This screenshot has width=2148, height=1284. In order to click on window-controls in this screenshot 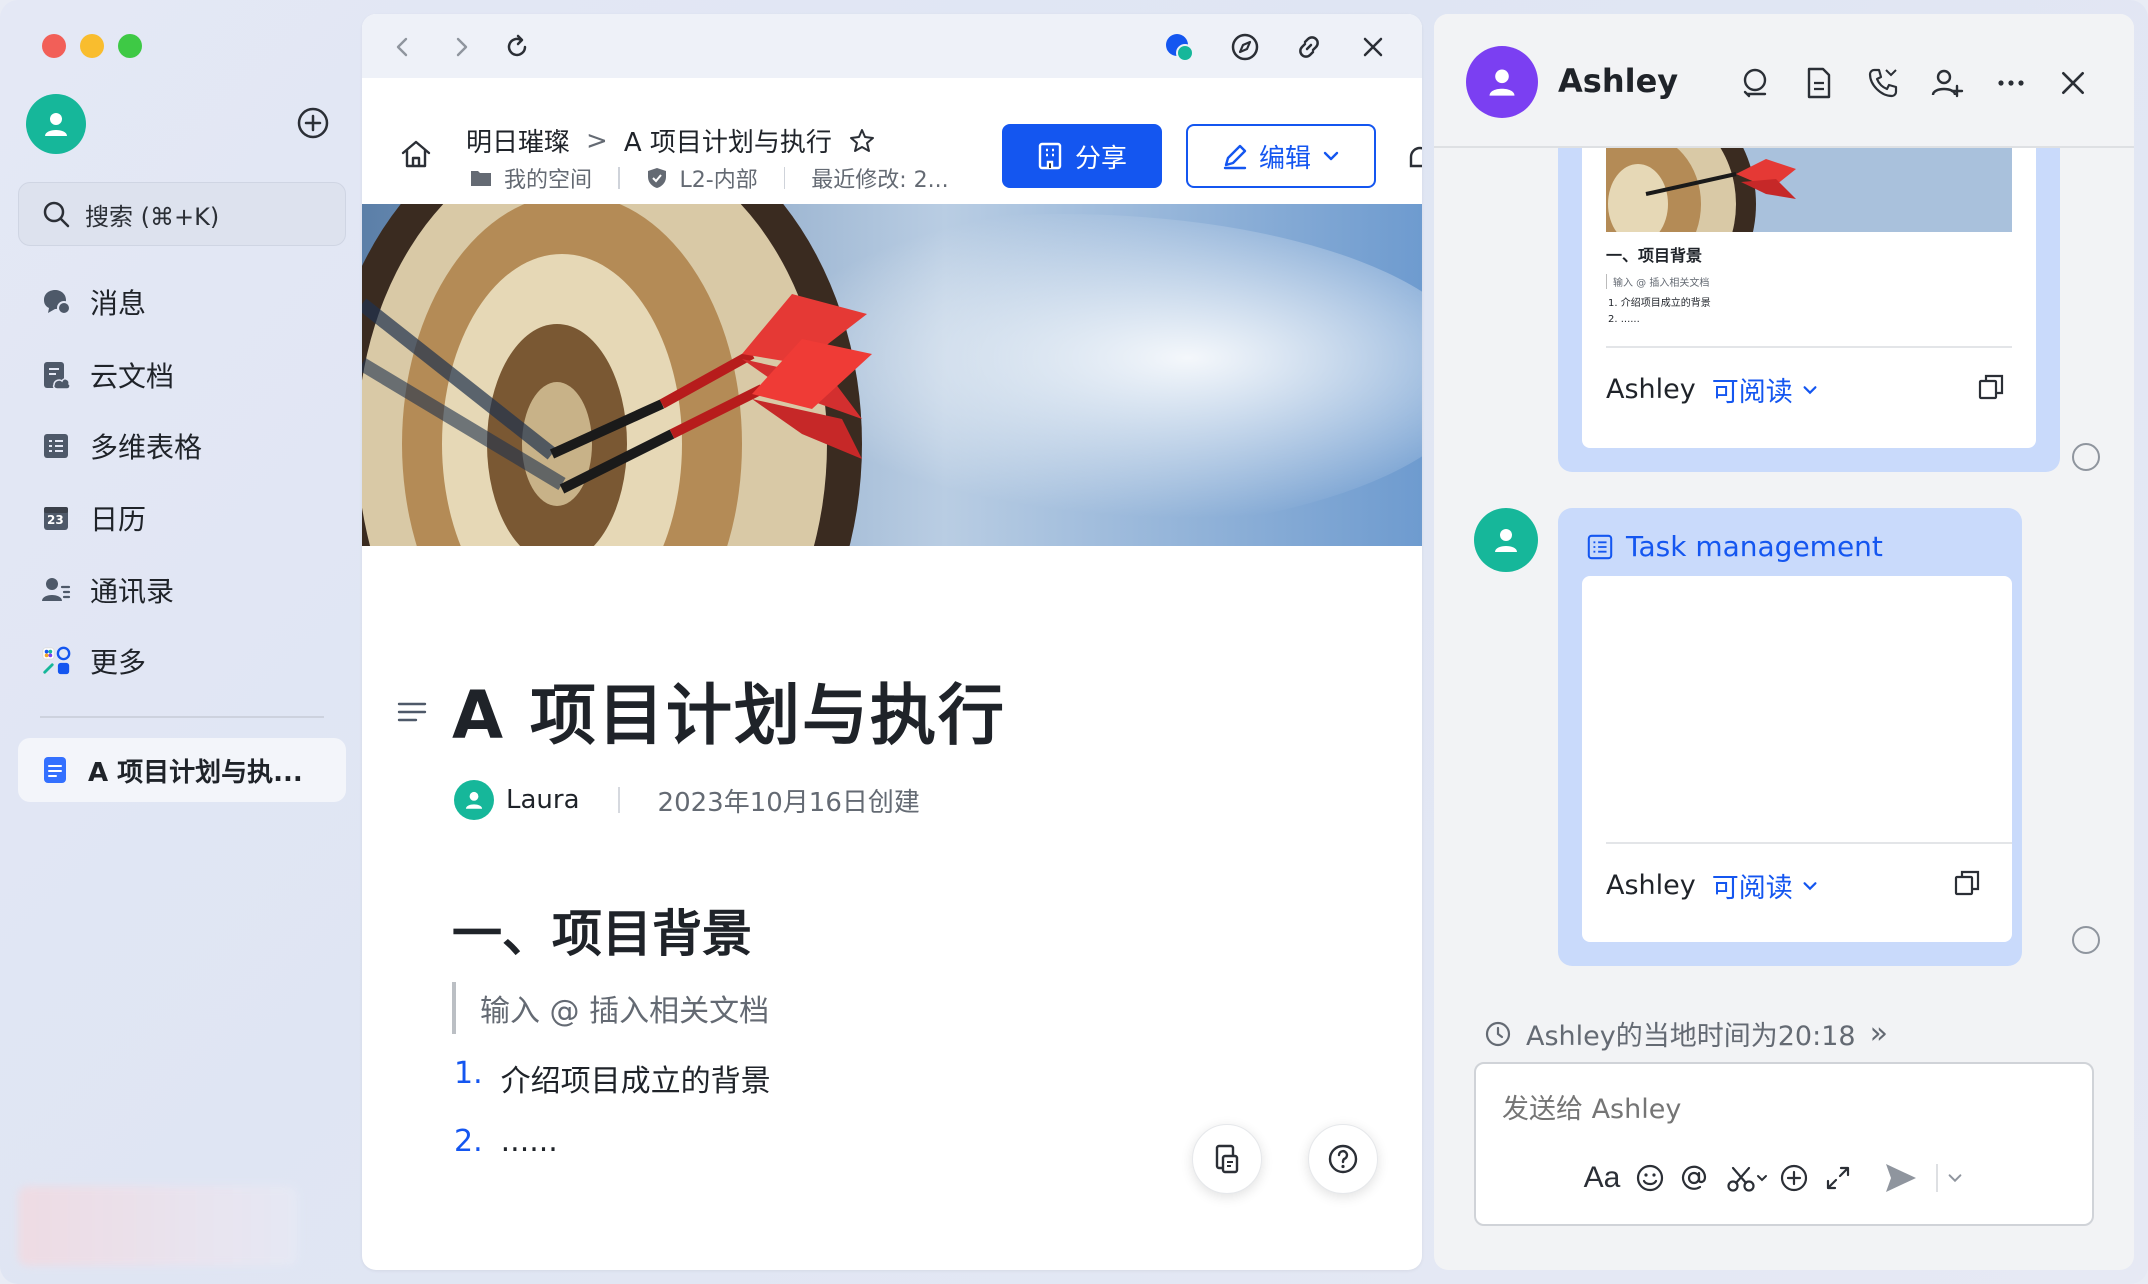, I will do `click(92, 46)`.